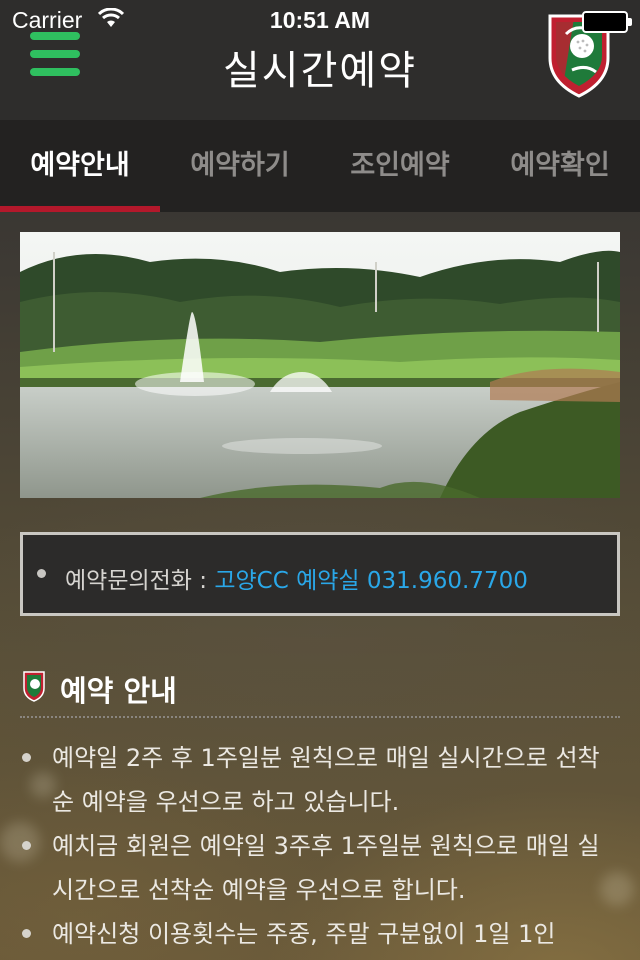 The height and width of the screenshot is (960, 640). I want to click on list-item-text: 예약신청 이용횟수는 주중, 주말 구분없이 1일 1인, so click(304, 934).